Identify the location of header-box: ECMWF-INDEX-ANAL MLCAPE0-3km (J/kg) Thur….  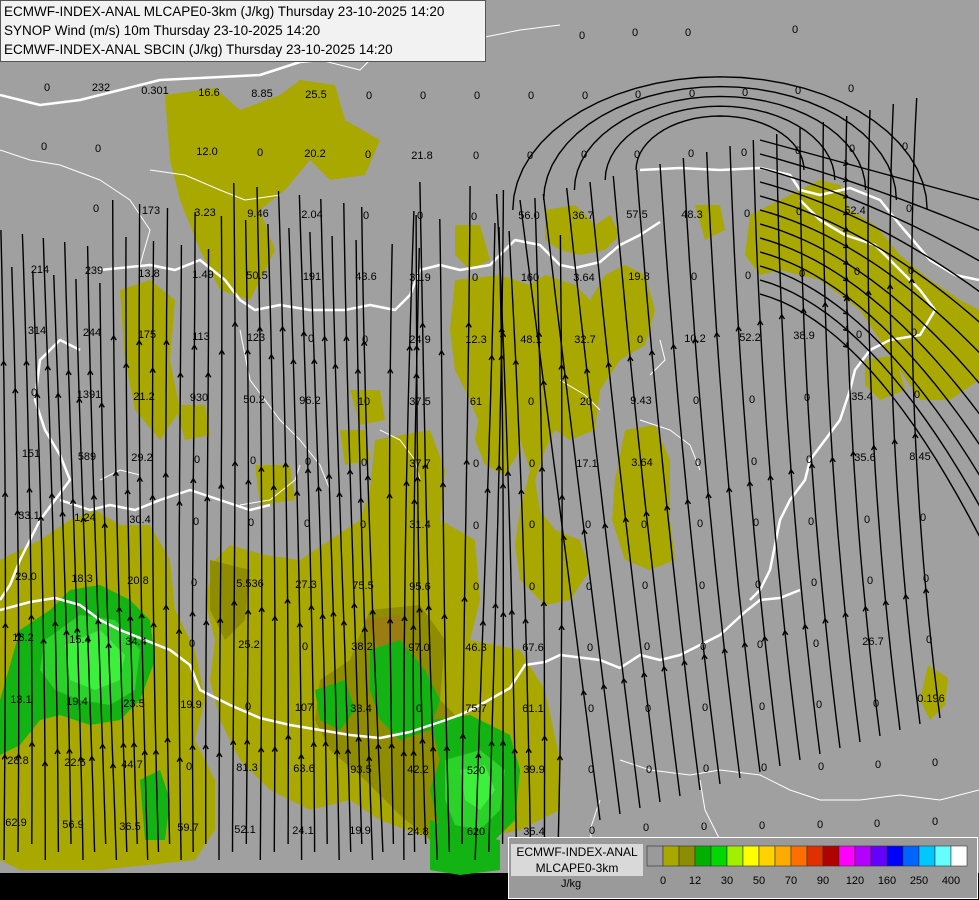
(243, 31).